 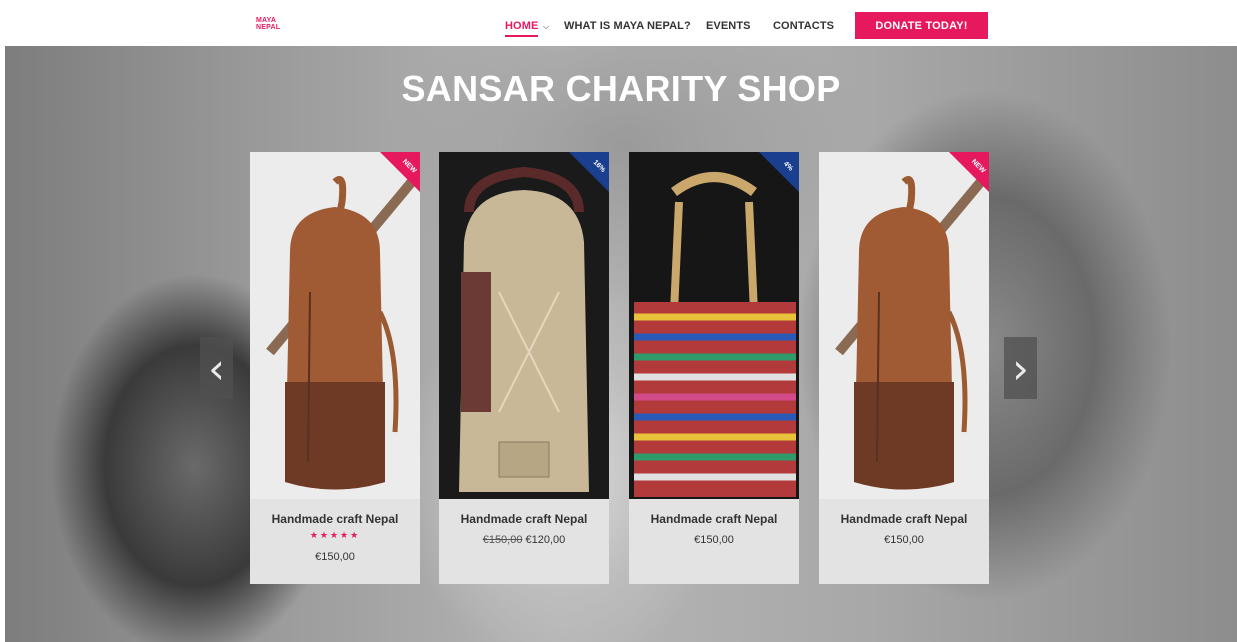 I want to click on old-price: €150,00, so click(x=502, y=540).